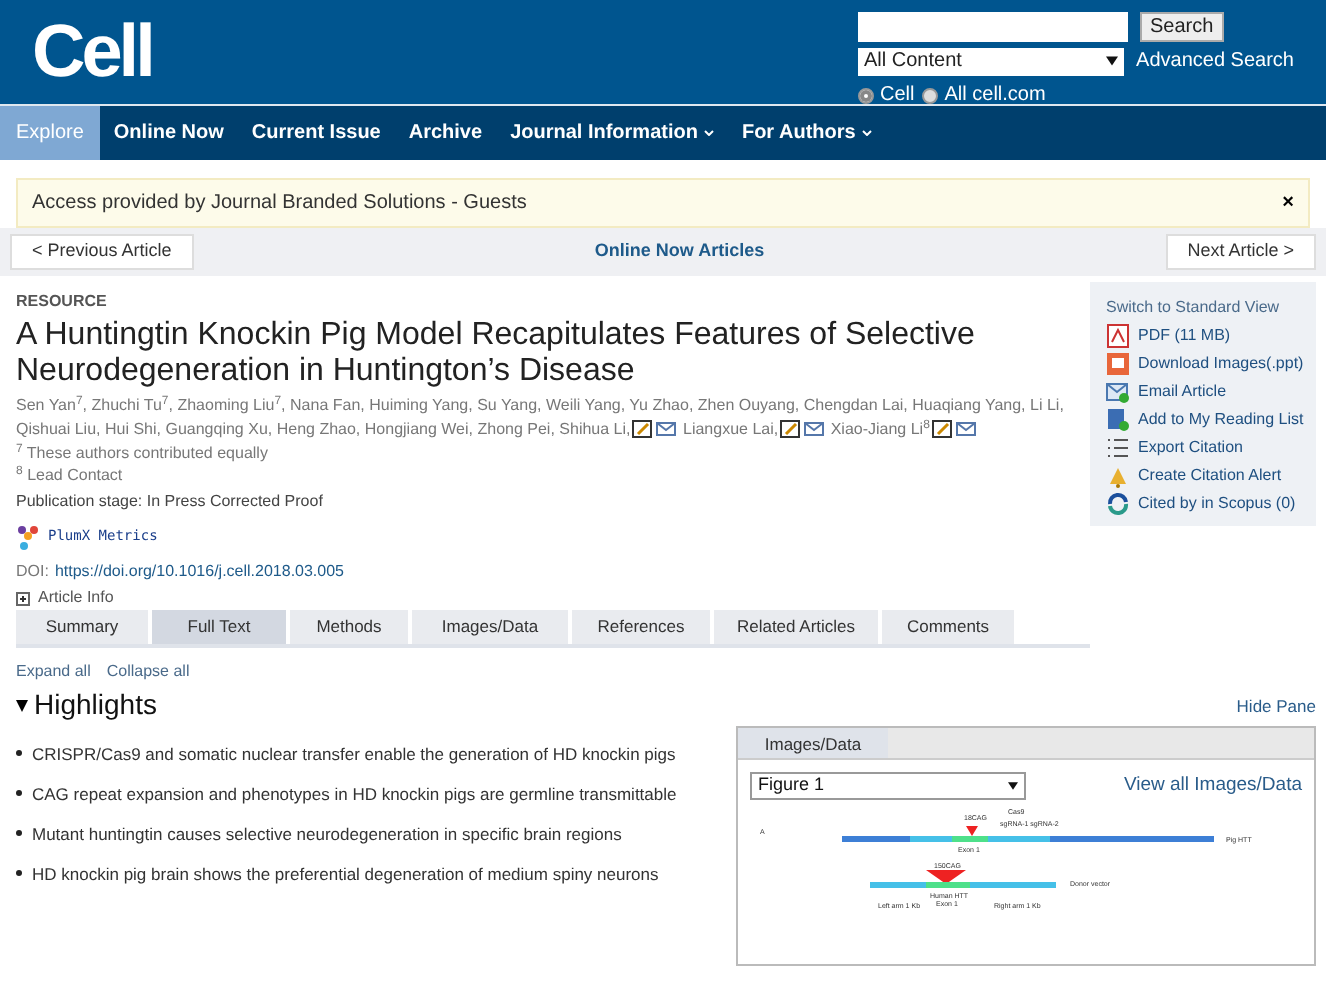  I want to click on doi-label: DOI:, so click(32, 572).